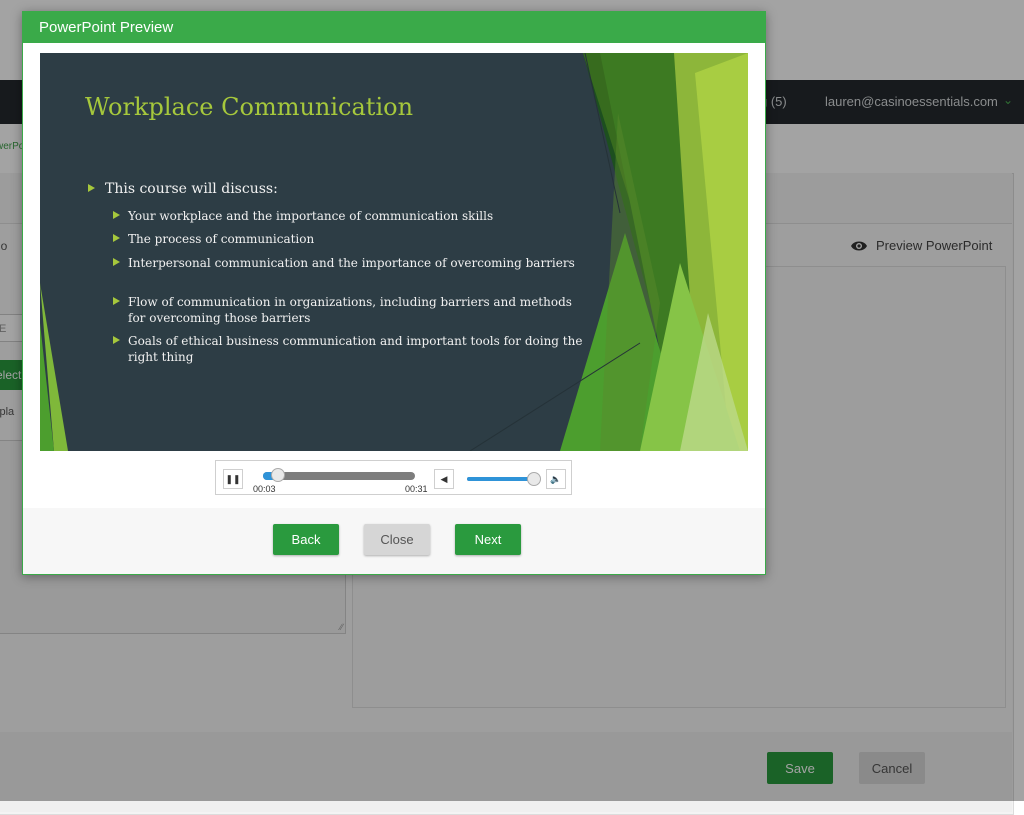  Describe the element at coordinates (397, 539) in the screenshot. I see `close-button: Close` at that location.